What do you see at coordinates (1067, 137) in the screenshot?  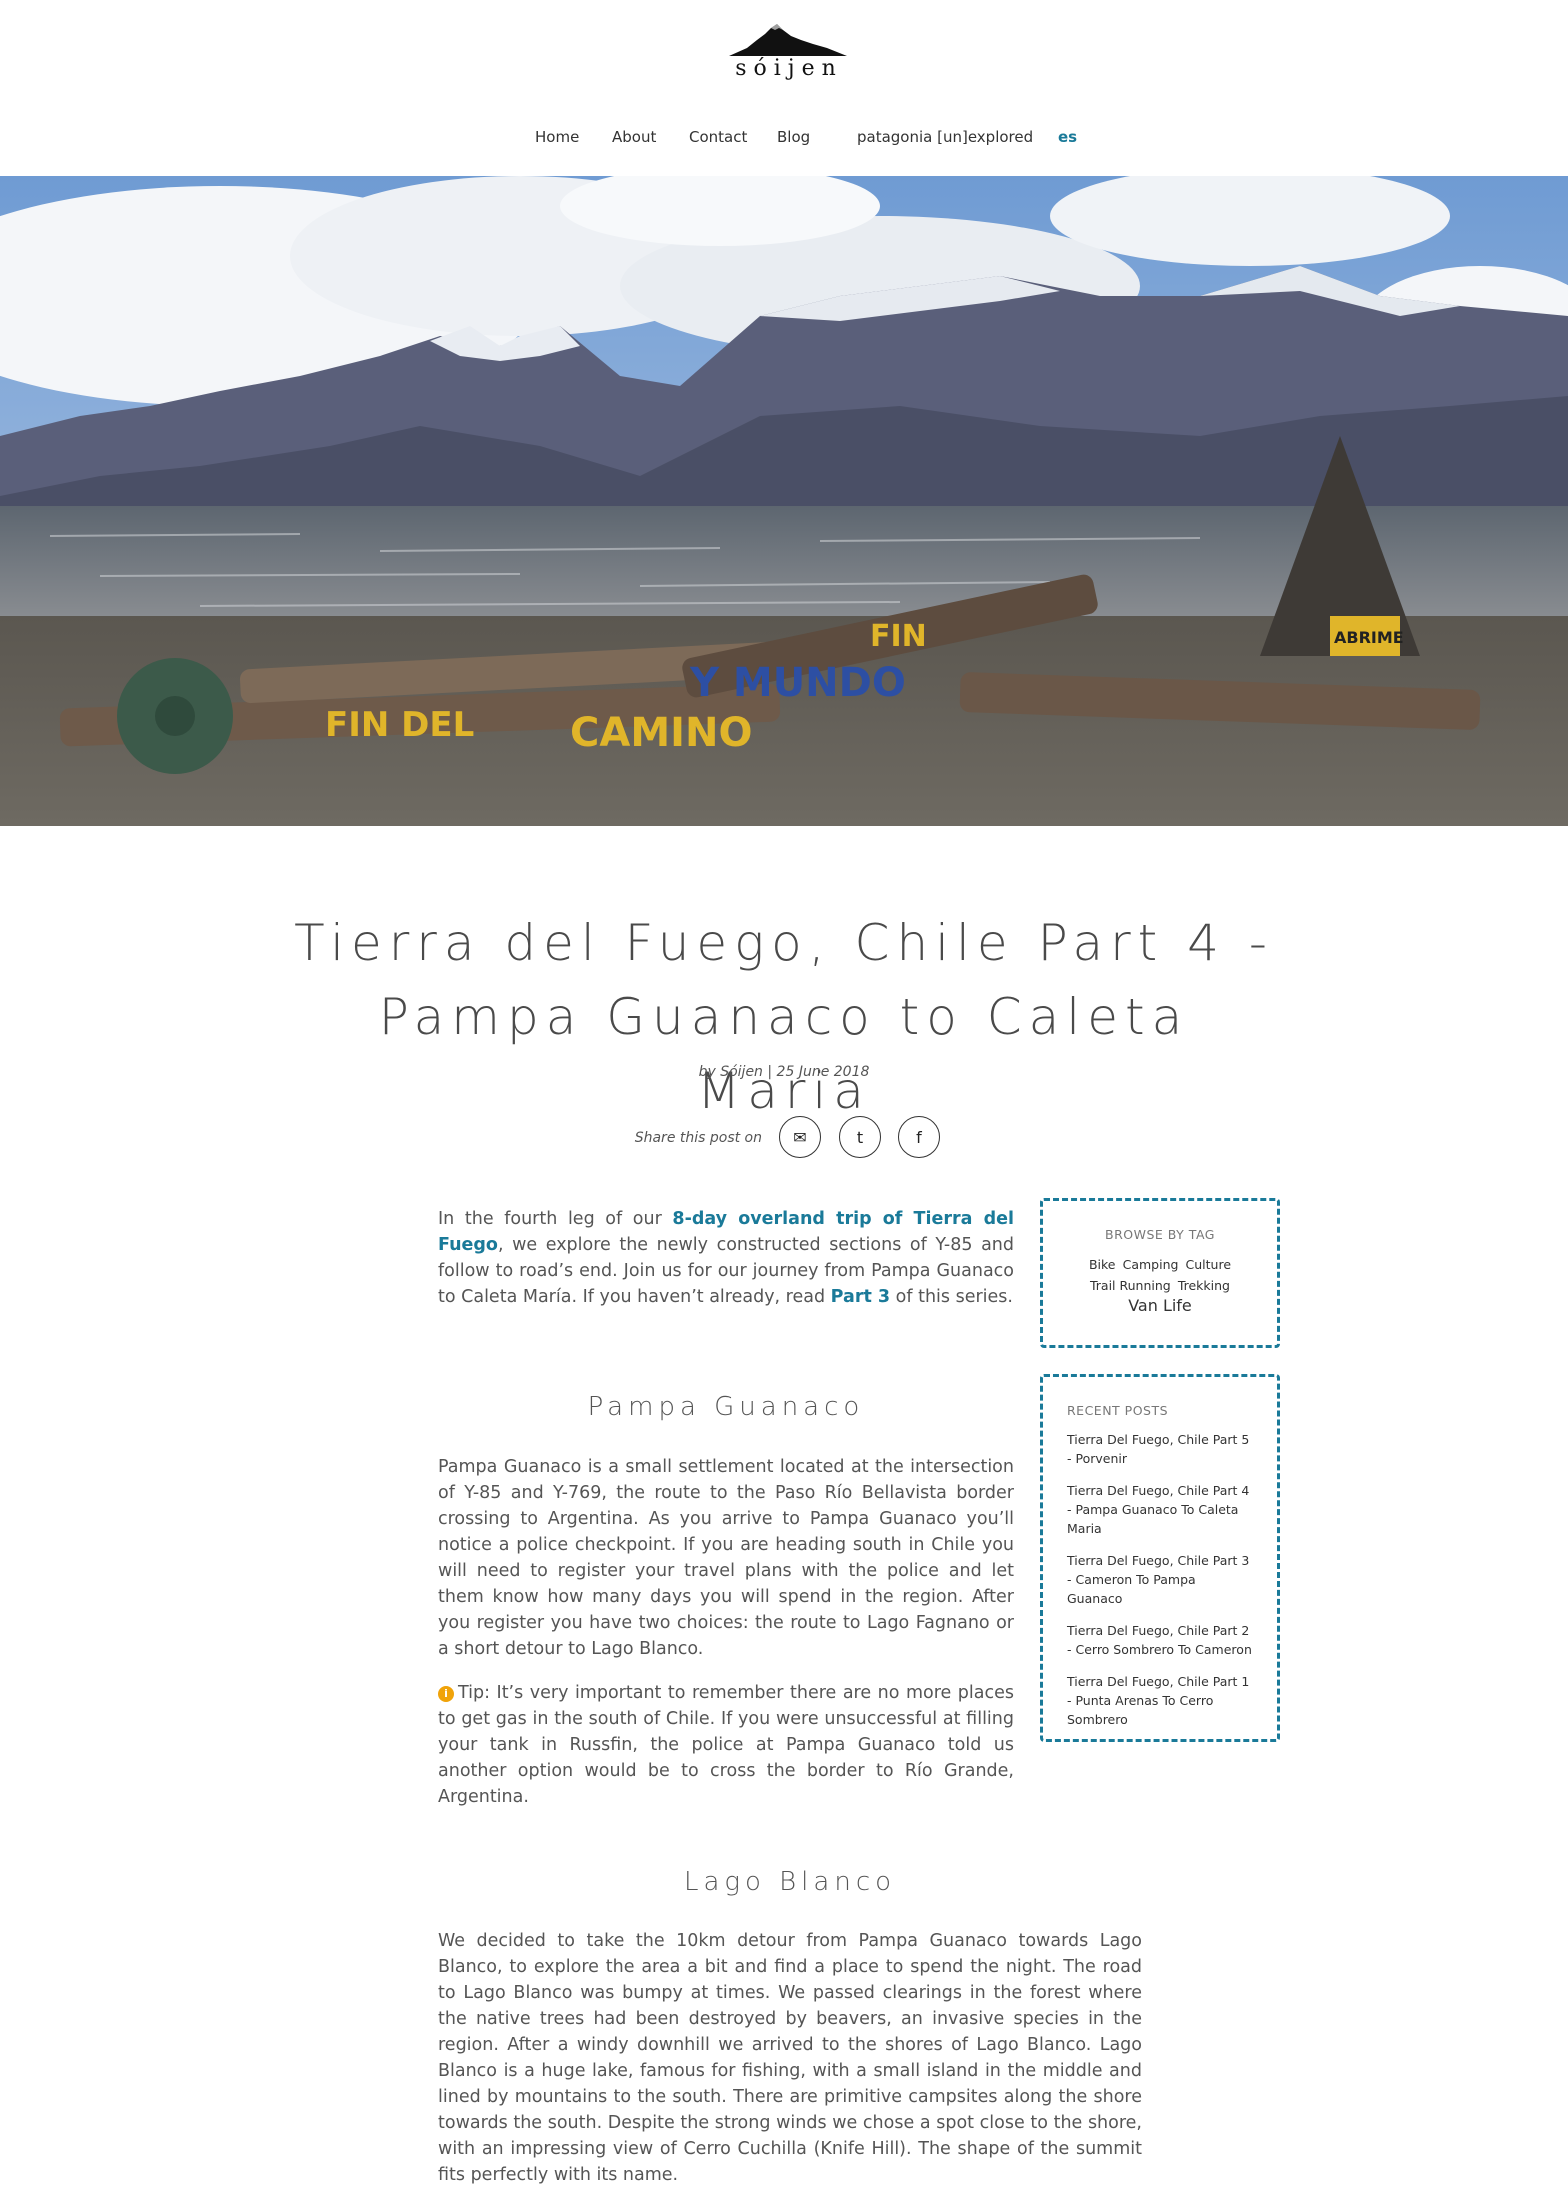 I see `language-switch-es: es` at bounding box center [1067, 137].